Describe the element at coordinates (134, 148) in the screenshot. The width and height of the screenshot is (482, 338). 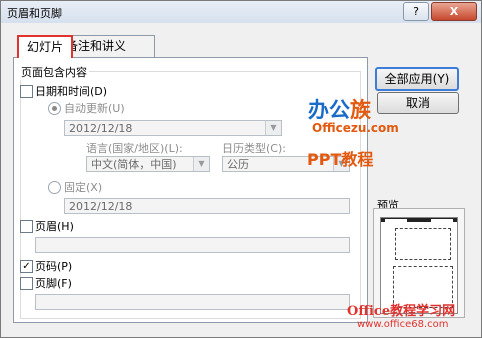
I see `language-label: 语言(国家/地区)(L):` at that location.